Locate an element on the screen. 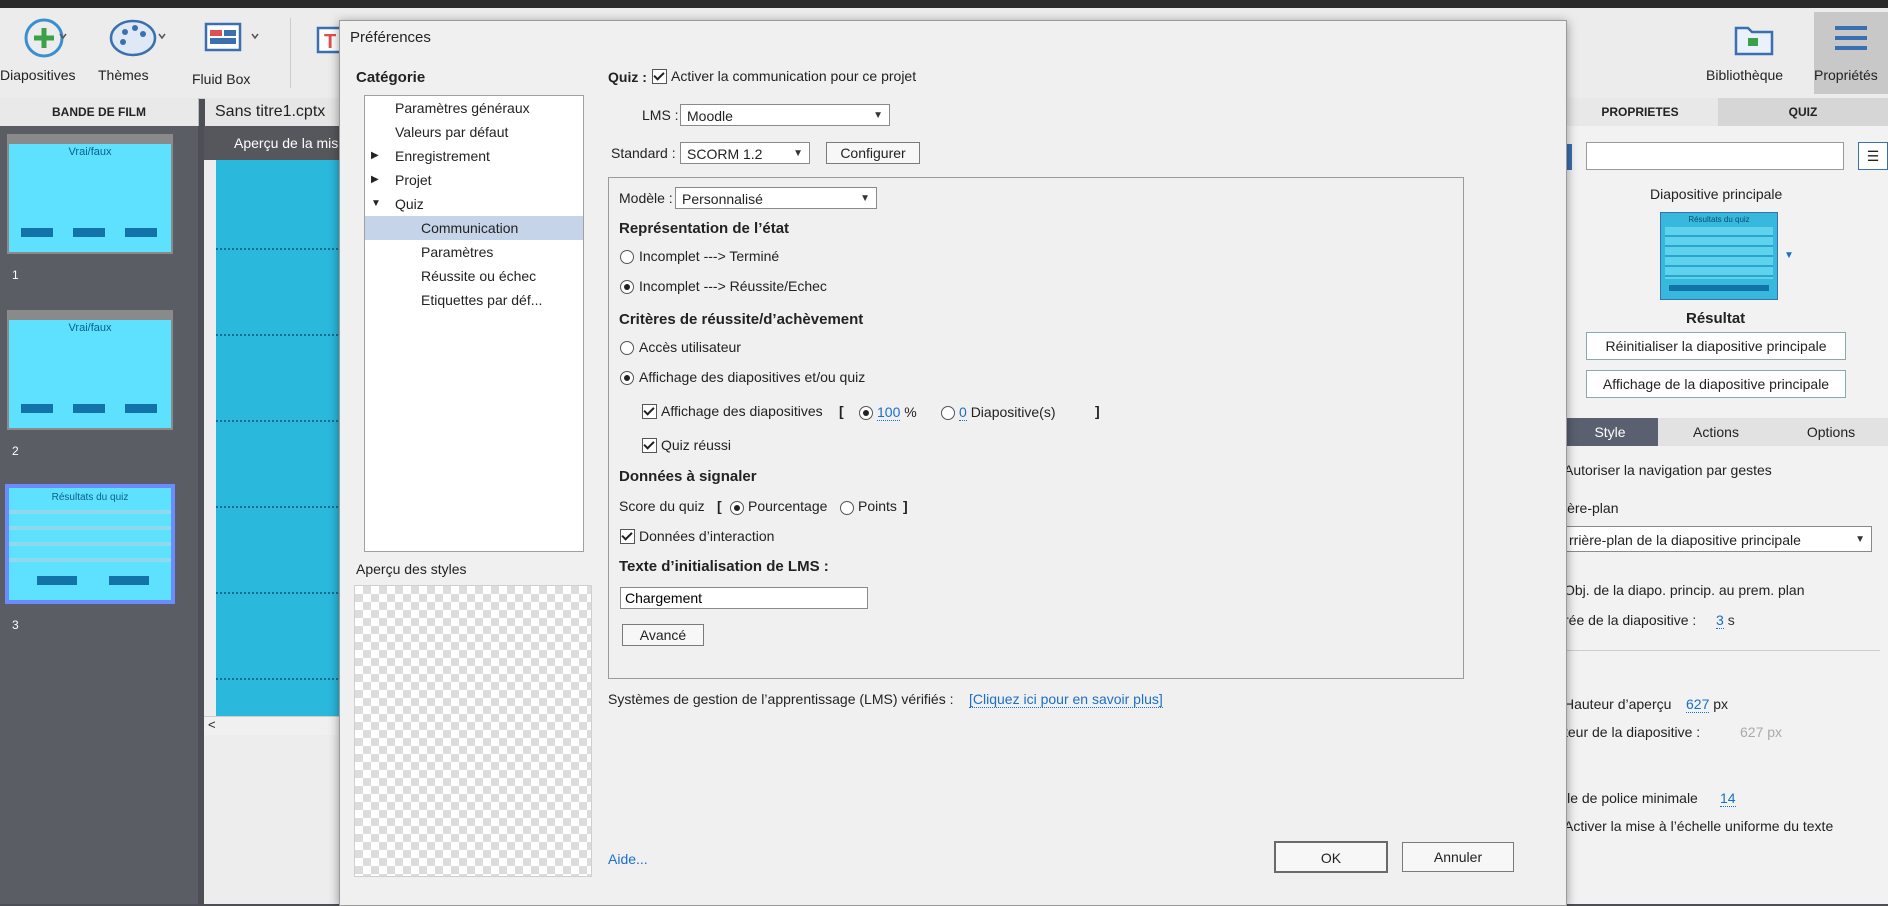  slide-height-value: 627 px is located at coordinates (1761, 732).